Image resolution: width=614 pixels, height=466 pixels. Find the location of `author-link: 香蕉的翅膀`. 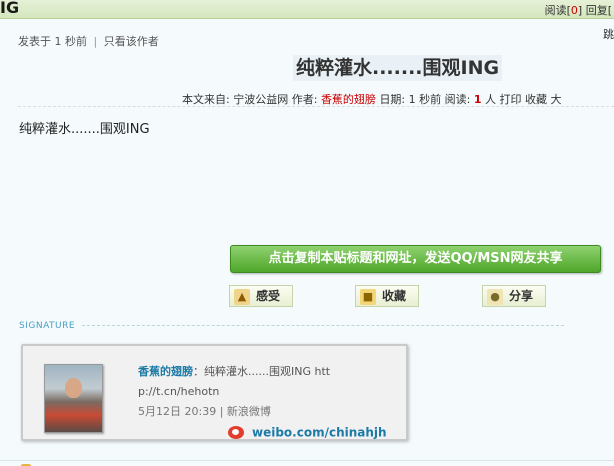

author-link: 香蕉的翅膀 is located at coordinates (348, 99).